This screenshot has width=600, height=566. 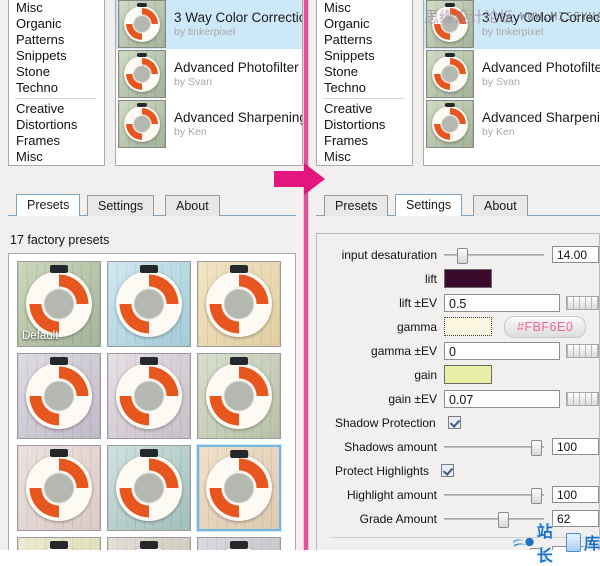 I want to click on text-field: 0.5, so click(x=502, y=302).